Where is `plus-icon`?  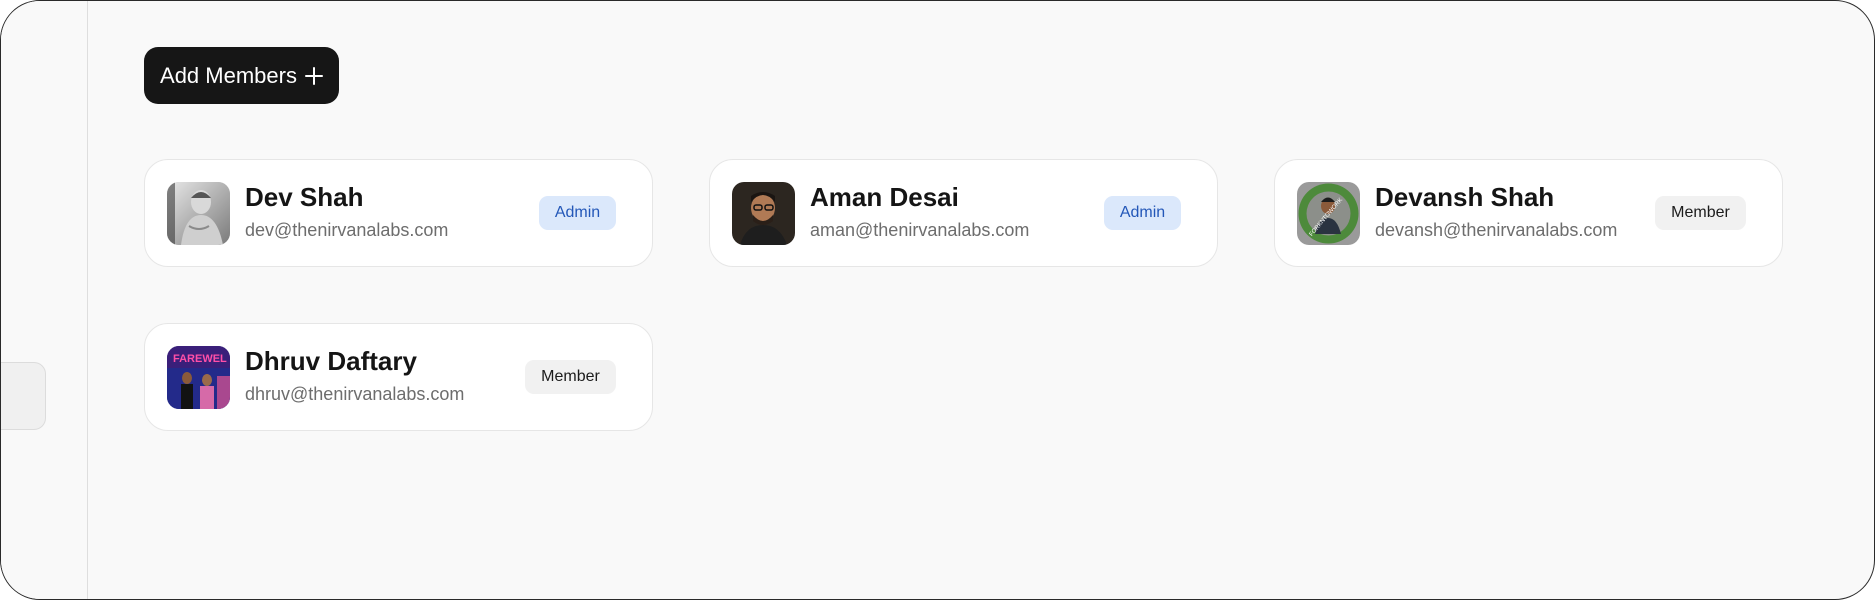
plus-icon is located at coordinates (313, 75).